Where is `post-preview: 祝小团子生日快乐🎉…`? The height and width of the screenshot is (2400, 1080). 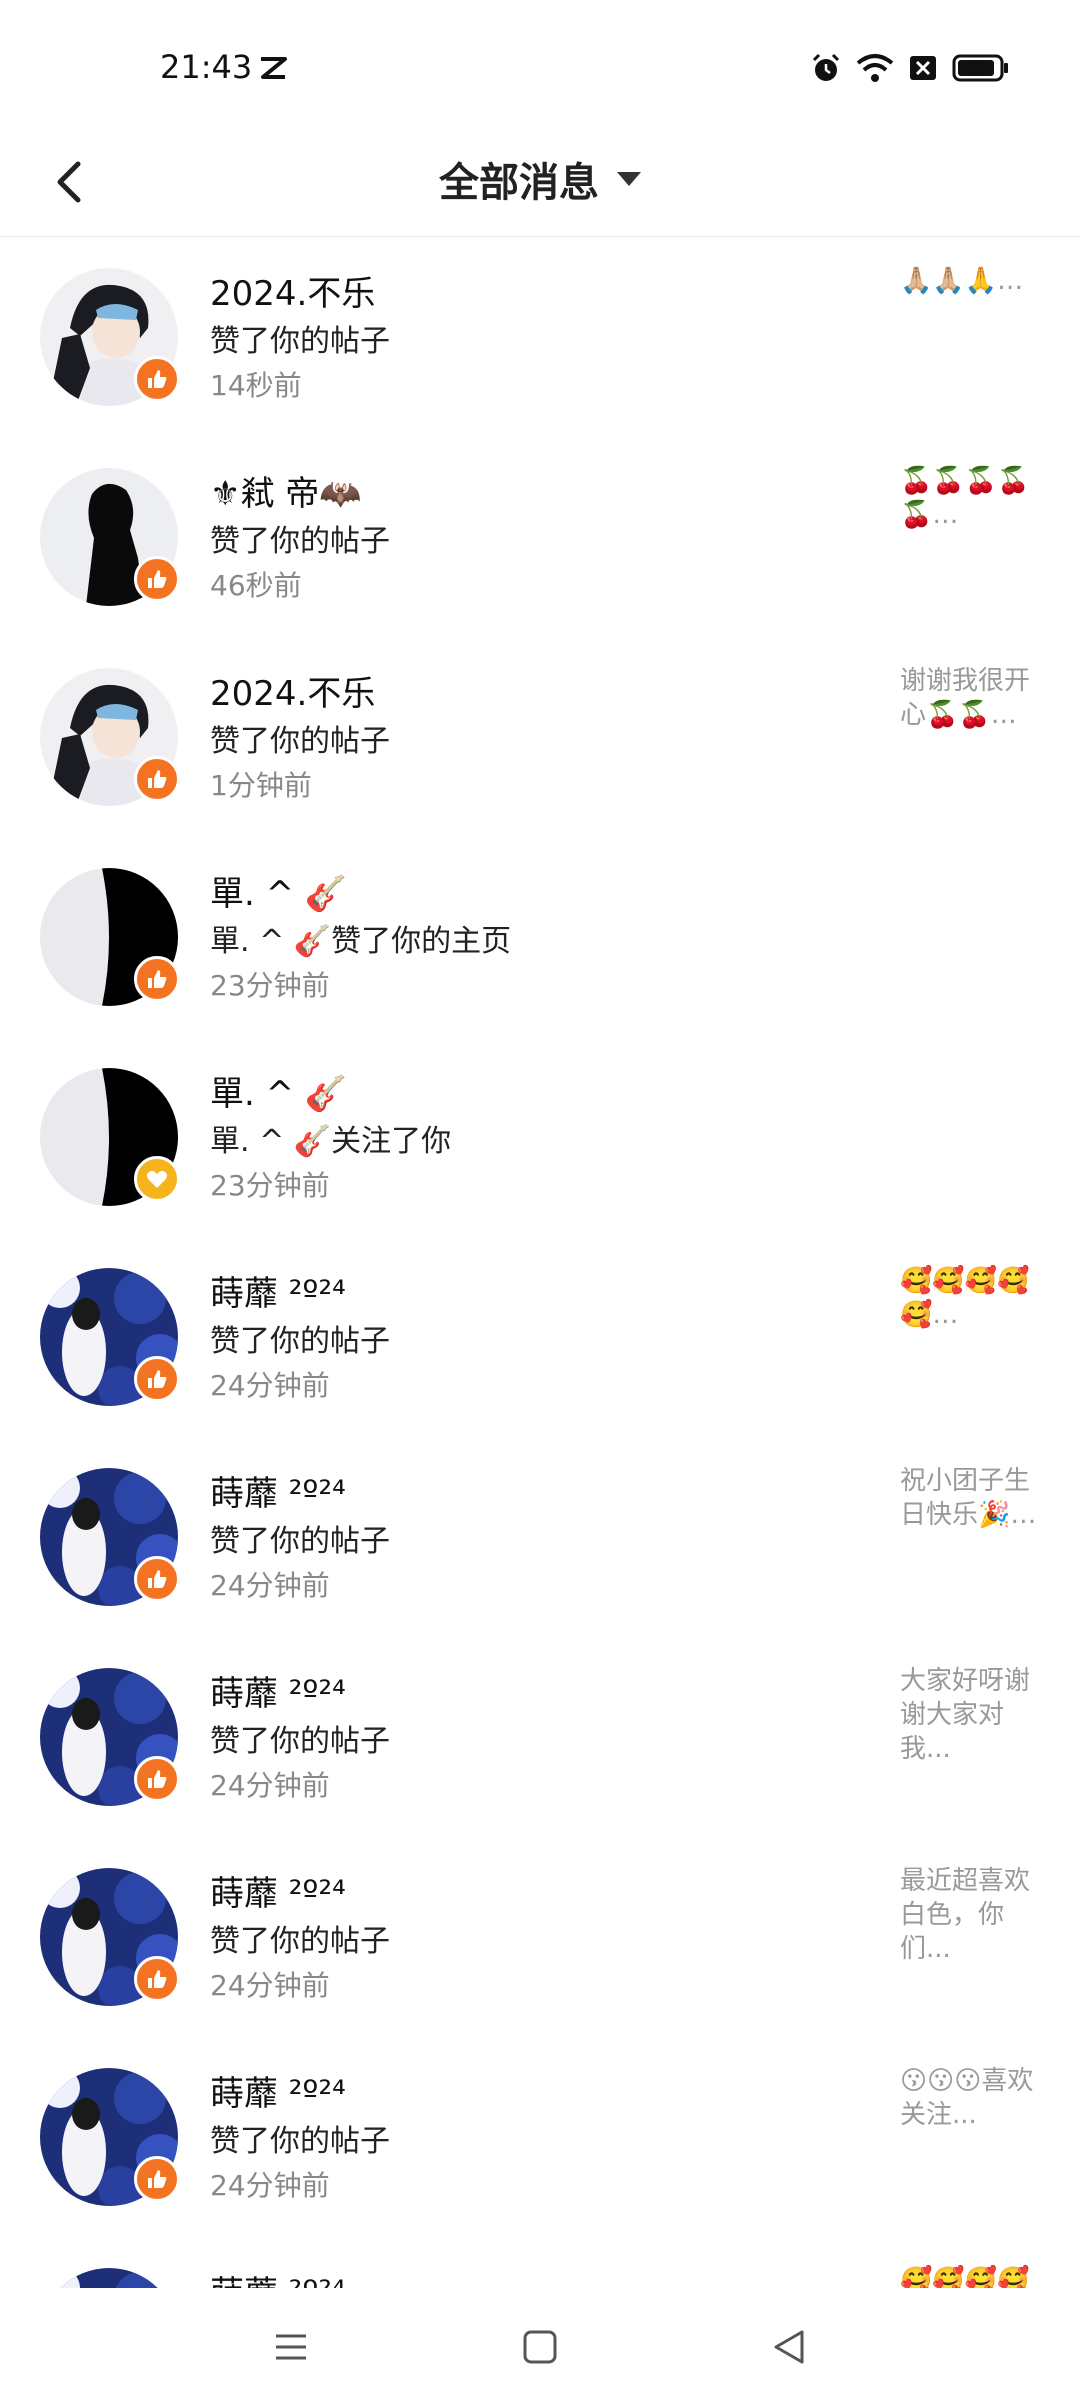
post-preview: 祝小团子生日快乐🎉… is located at coordinates (970, 1498).